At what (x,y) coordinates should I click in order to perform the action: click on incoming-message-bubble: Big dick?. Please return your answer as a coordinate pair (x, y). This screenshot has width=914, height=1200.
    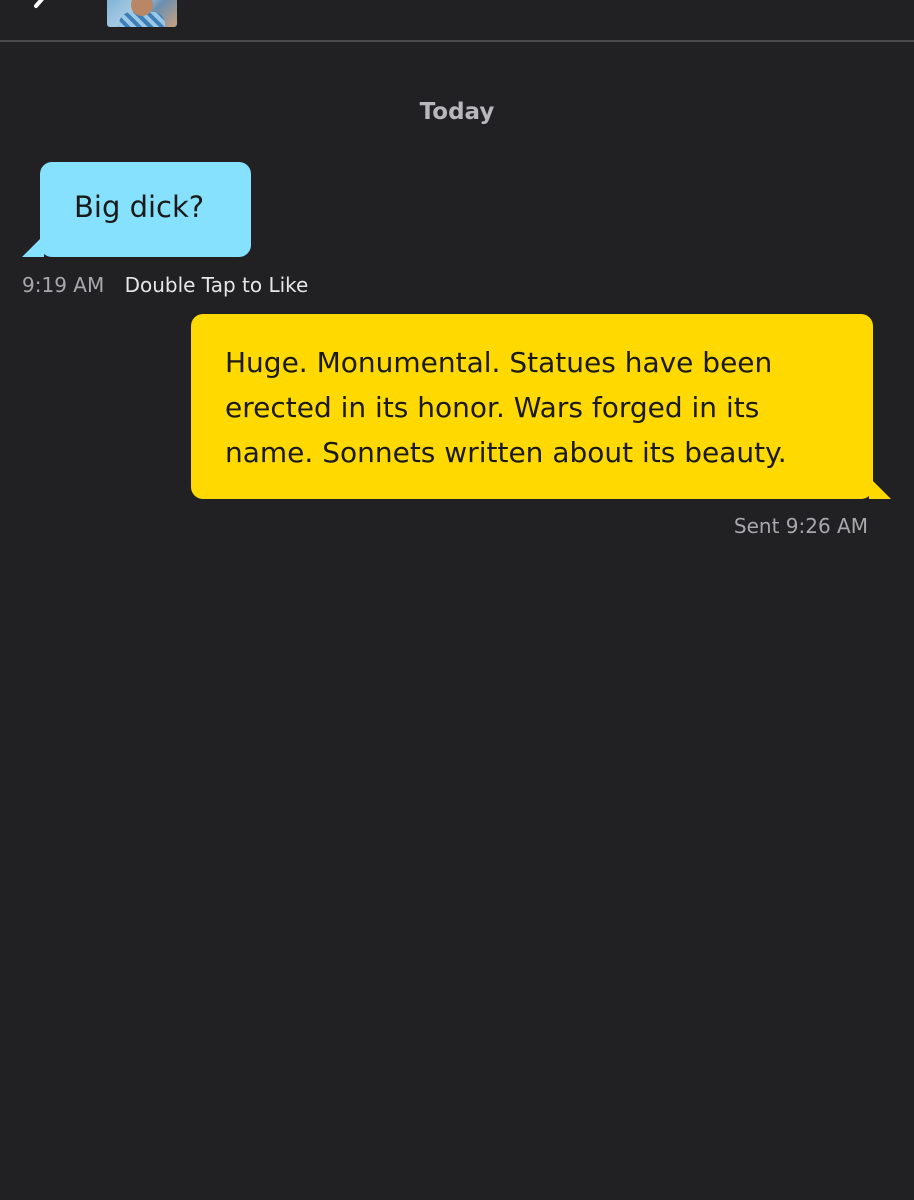
    Looking at the image, I should click on (136, 209).